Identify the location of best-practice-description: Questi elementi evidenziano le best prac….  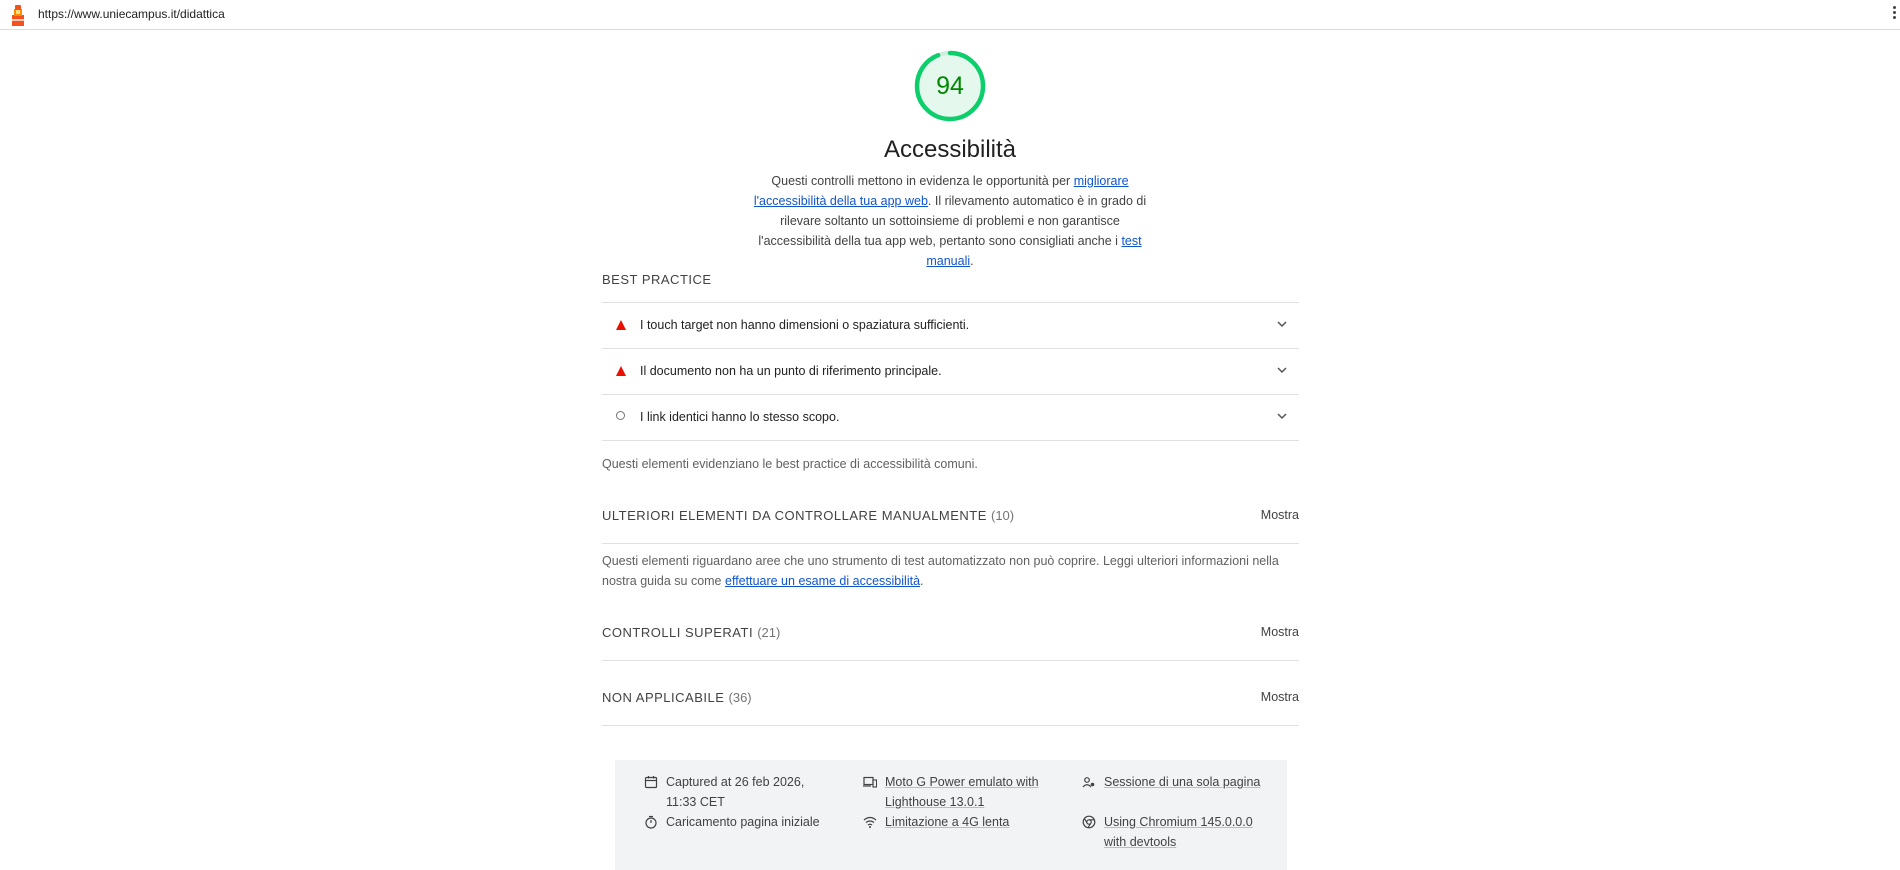
(790, 464).